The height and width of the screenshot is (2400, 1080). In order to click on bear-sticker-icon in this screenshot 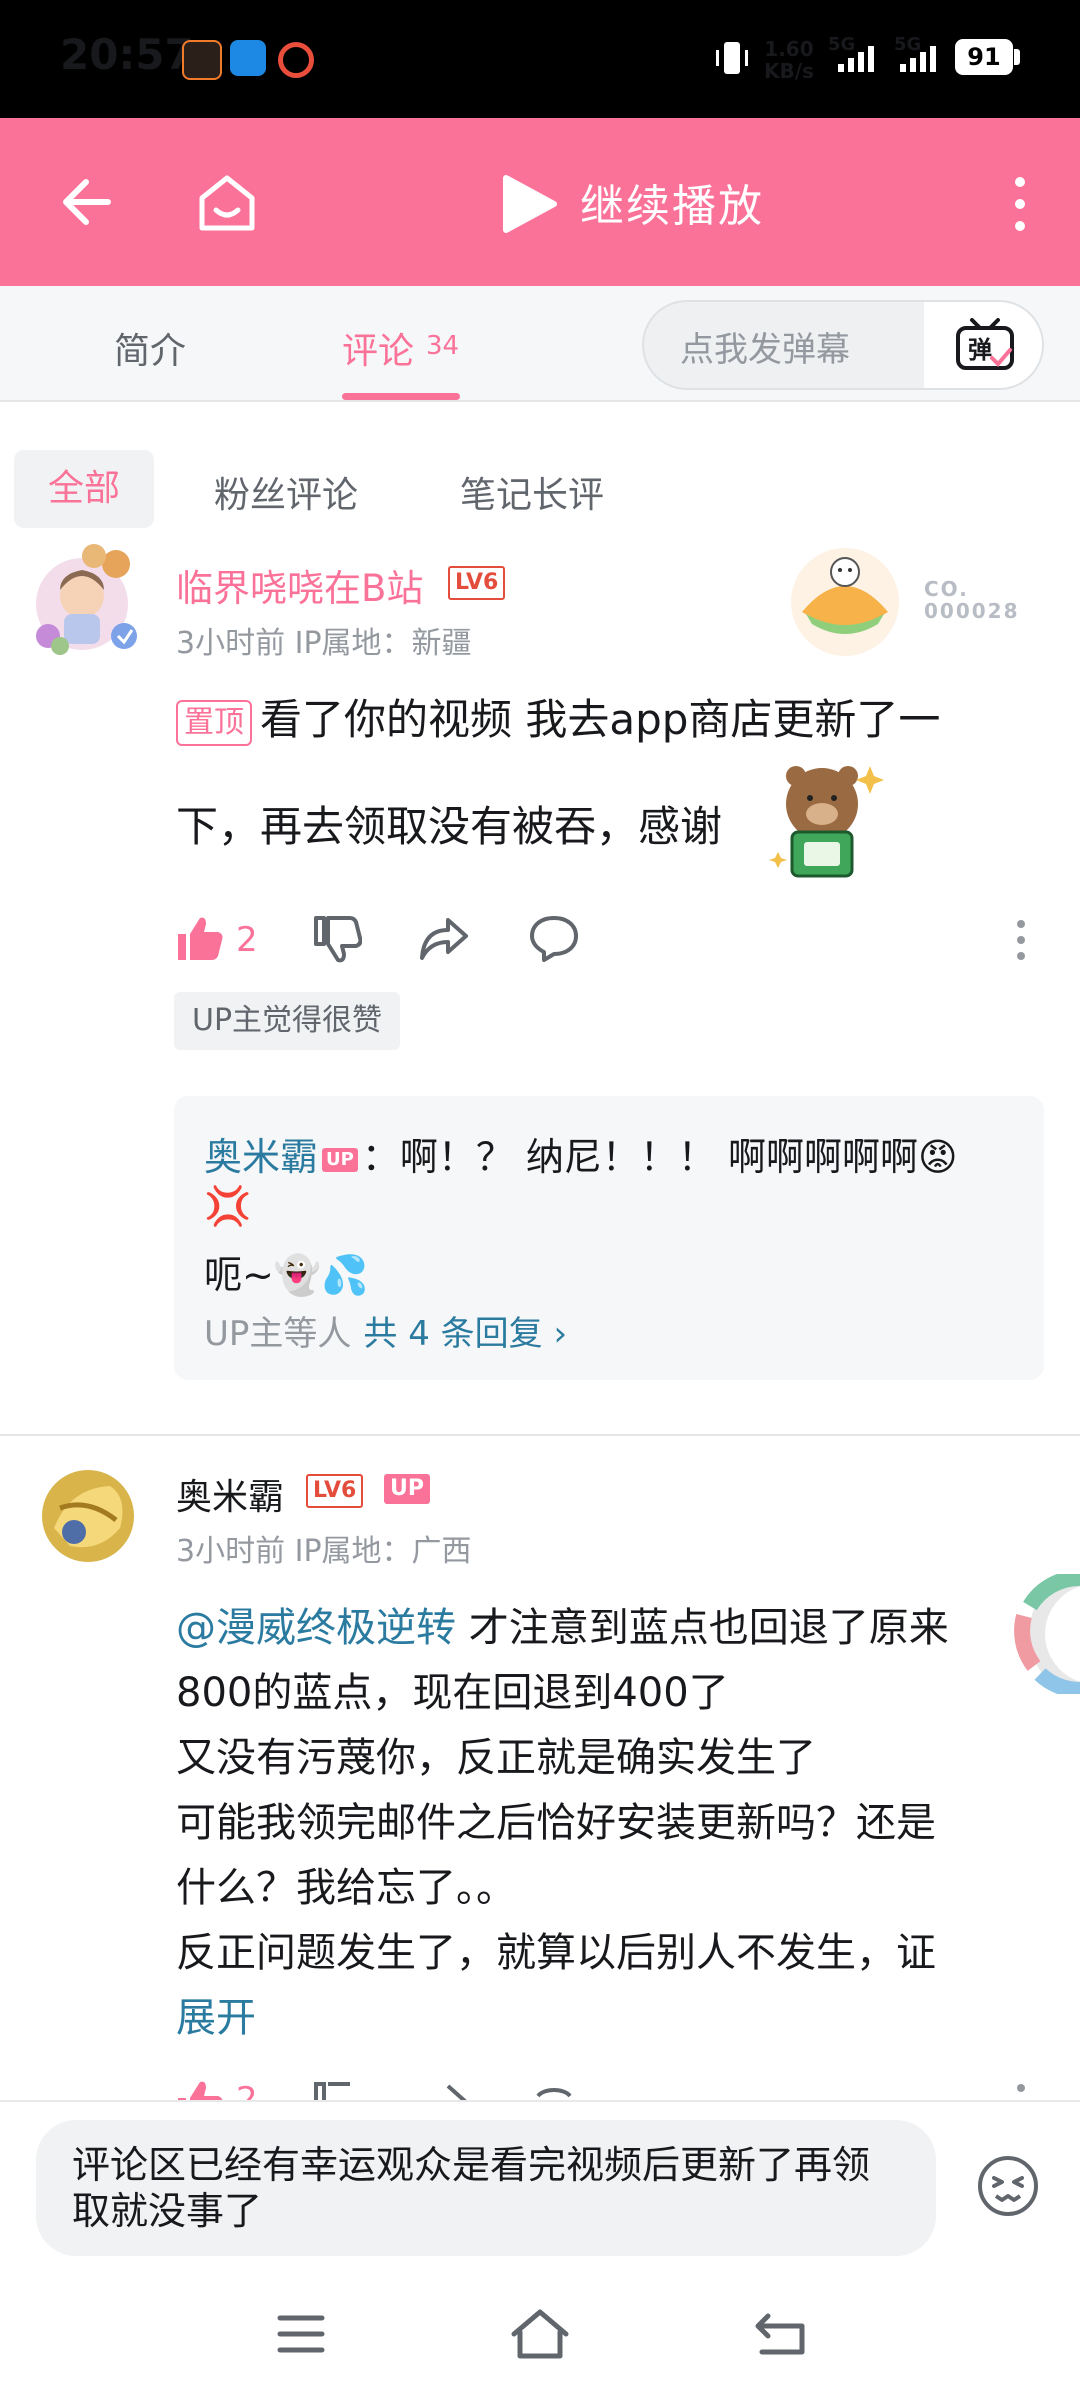, I will do `click(826, 822)`.